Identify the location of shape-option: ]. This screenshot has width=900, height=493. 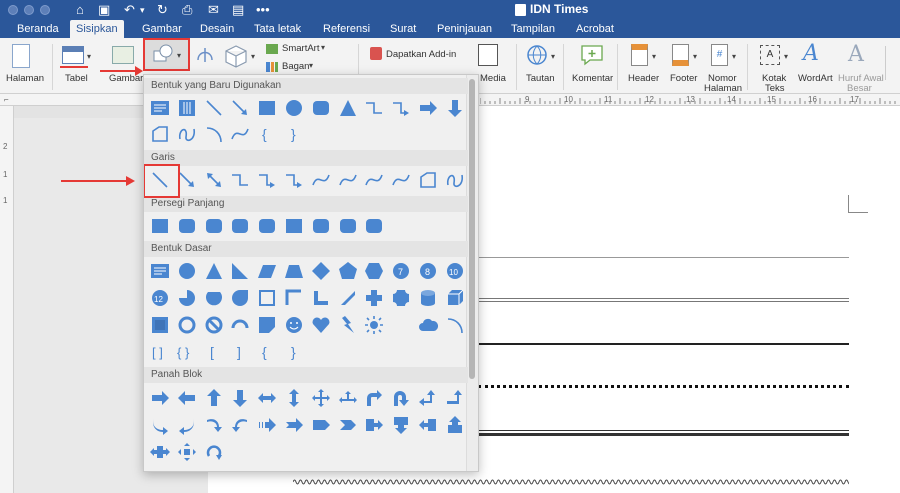
(240, 352).